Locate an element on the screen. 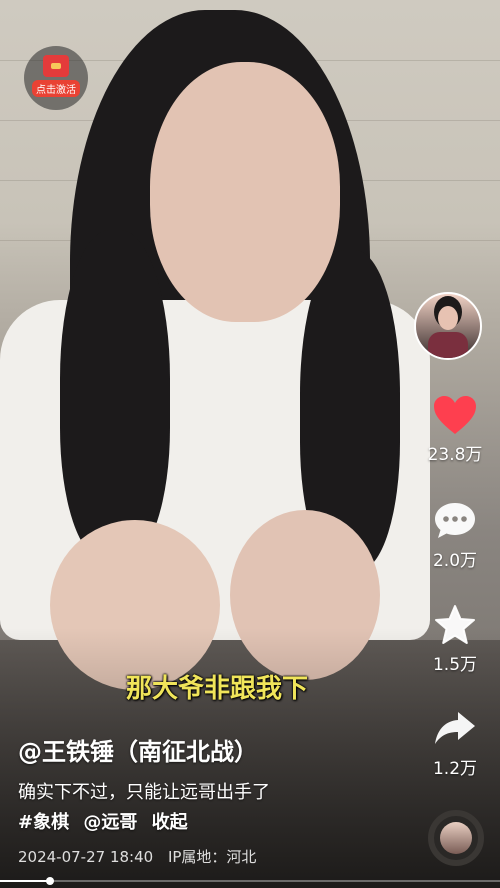 This screenshot has width=500, height=888. author-avatar is located at coordinates (448, 326).